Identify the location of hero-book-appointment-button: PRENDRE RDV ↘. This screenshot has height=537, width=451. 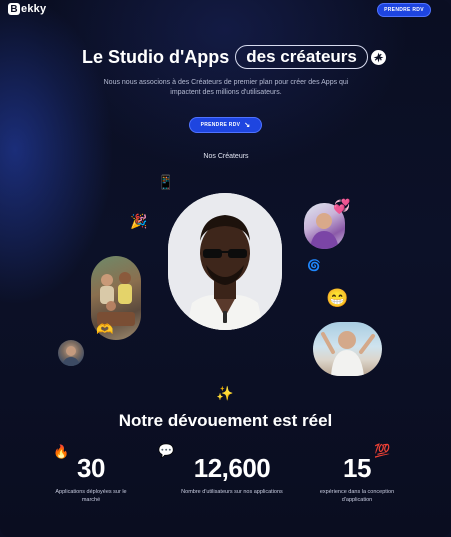
(225, 125).